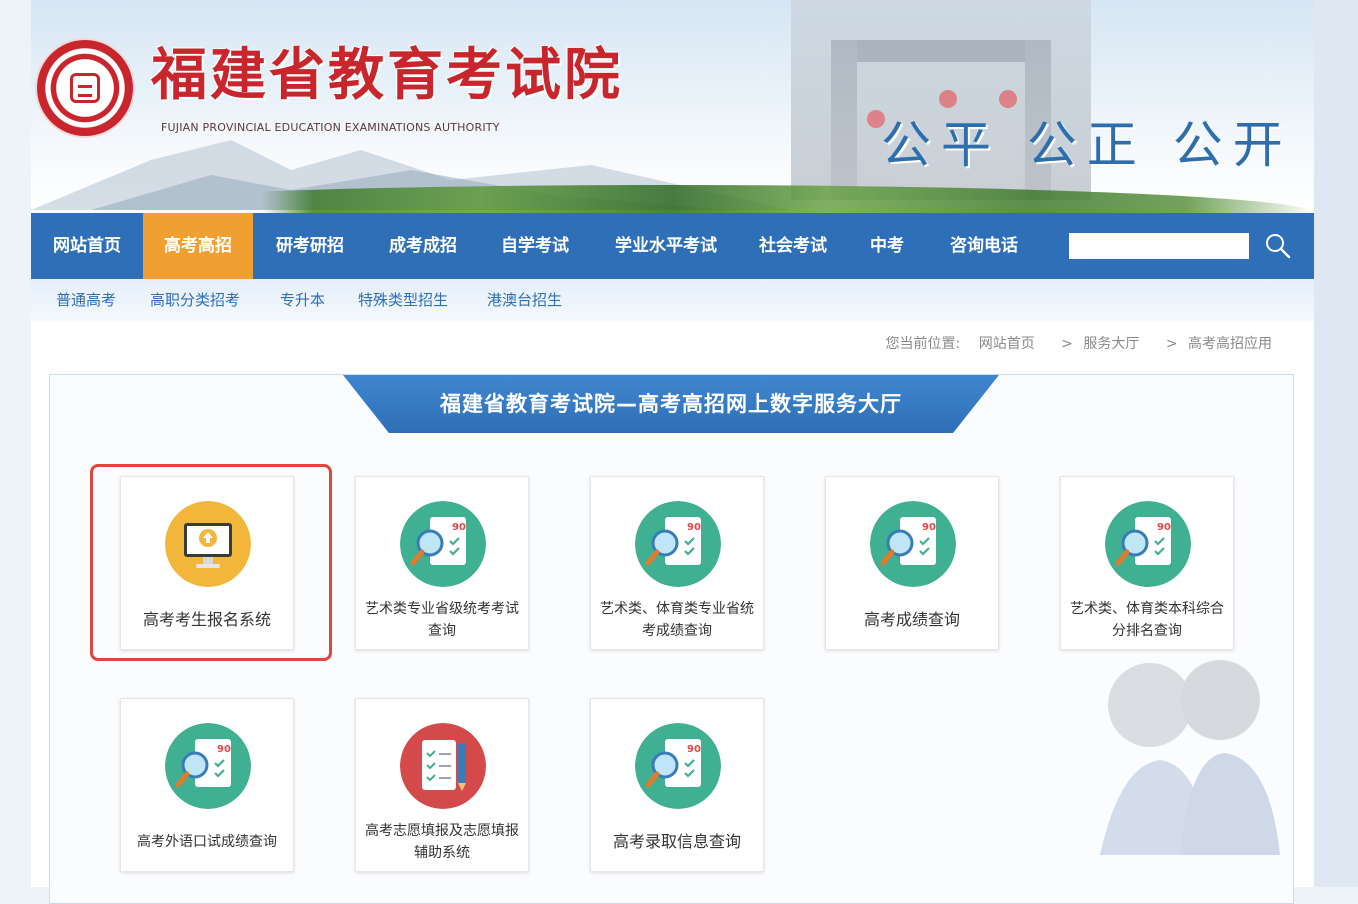 Image resolution: width=1358 pixels, height=904 pixels. What do you see at coordinates (207, 842) in the screenshot?
I see `service-card-label: 高考外语口试成绩查询` at bounding box center [207, 842].